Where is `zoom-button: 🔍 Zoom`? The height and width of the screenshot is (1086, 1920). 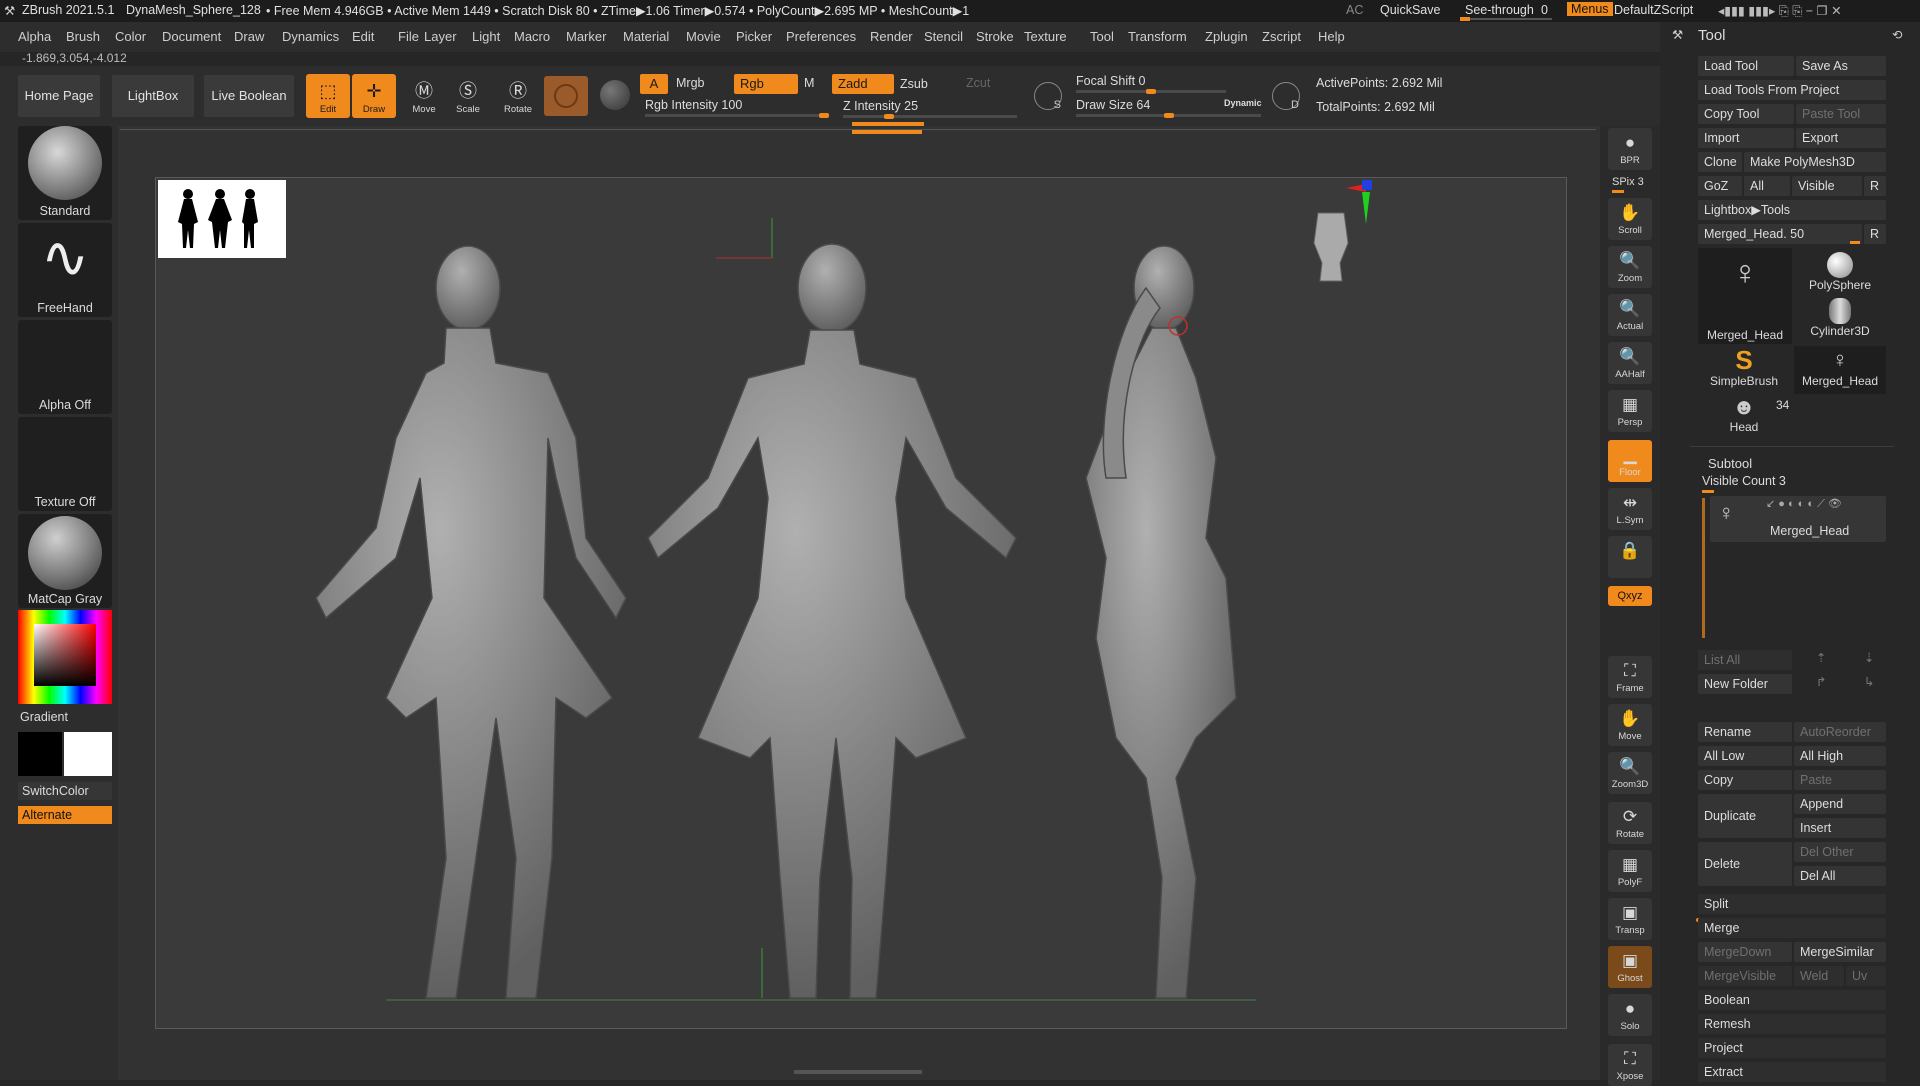 zoom-button: 🔍 Zoom is located at coordinates (1630, 267).